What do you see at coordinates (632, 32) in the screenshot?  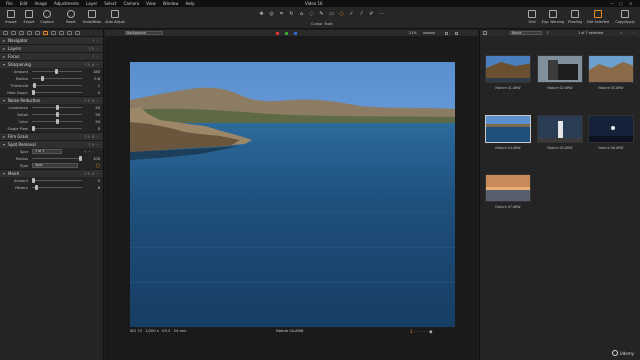 I see `browser-menu-icon: ⋯` at bounding box center [632, 32].